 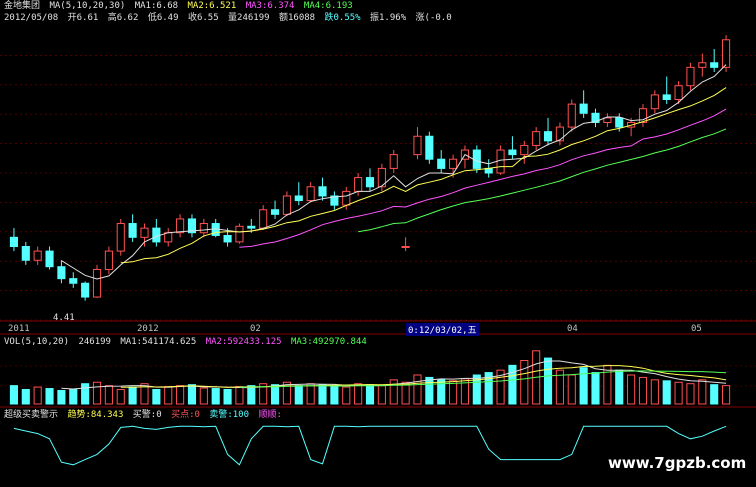 I want to click on vol-value: 246199, so click(x=94, y=342).